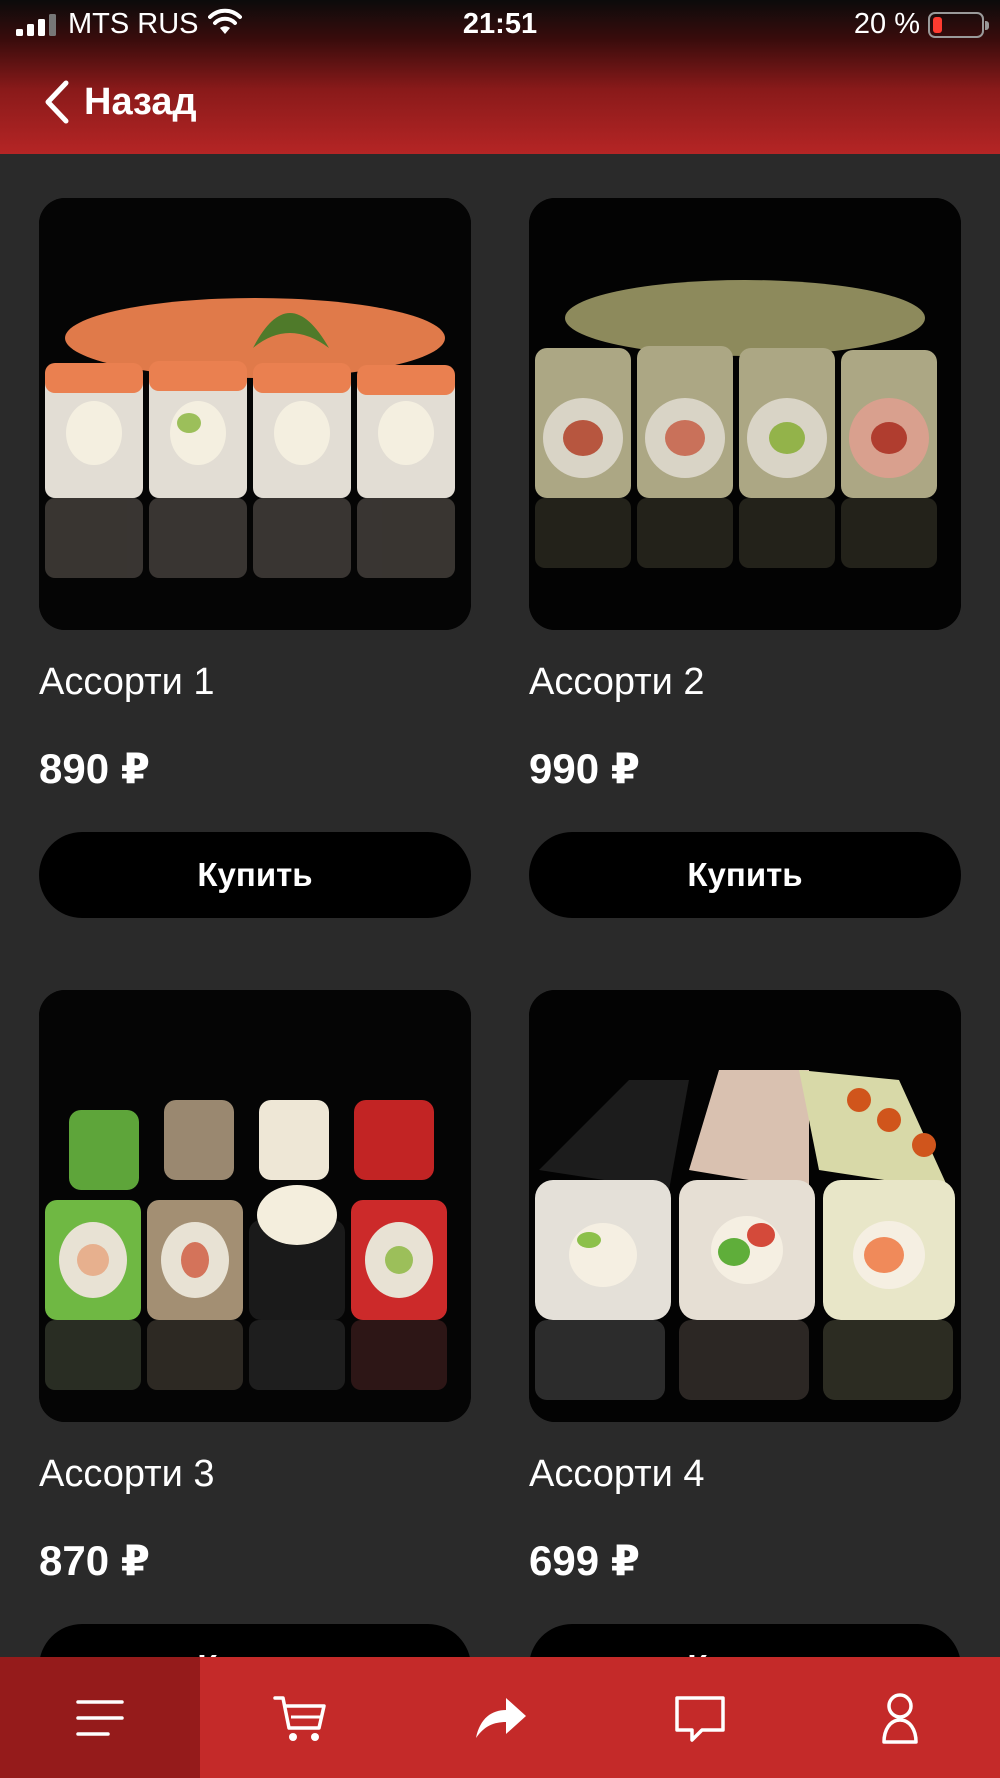  Describe the element at coordinates (127, 1474) in the screenshot. I see `product-name: Ассорти 3` at that location.